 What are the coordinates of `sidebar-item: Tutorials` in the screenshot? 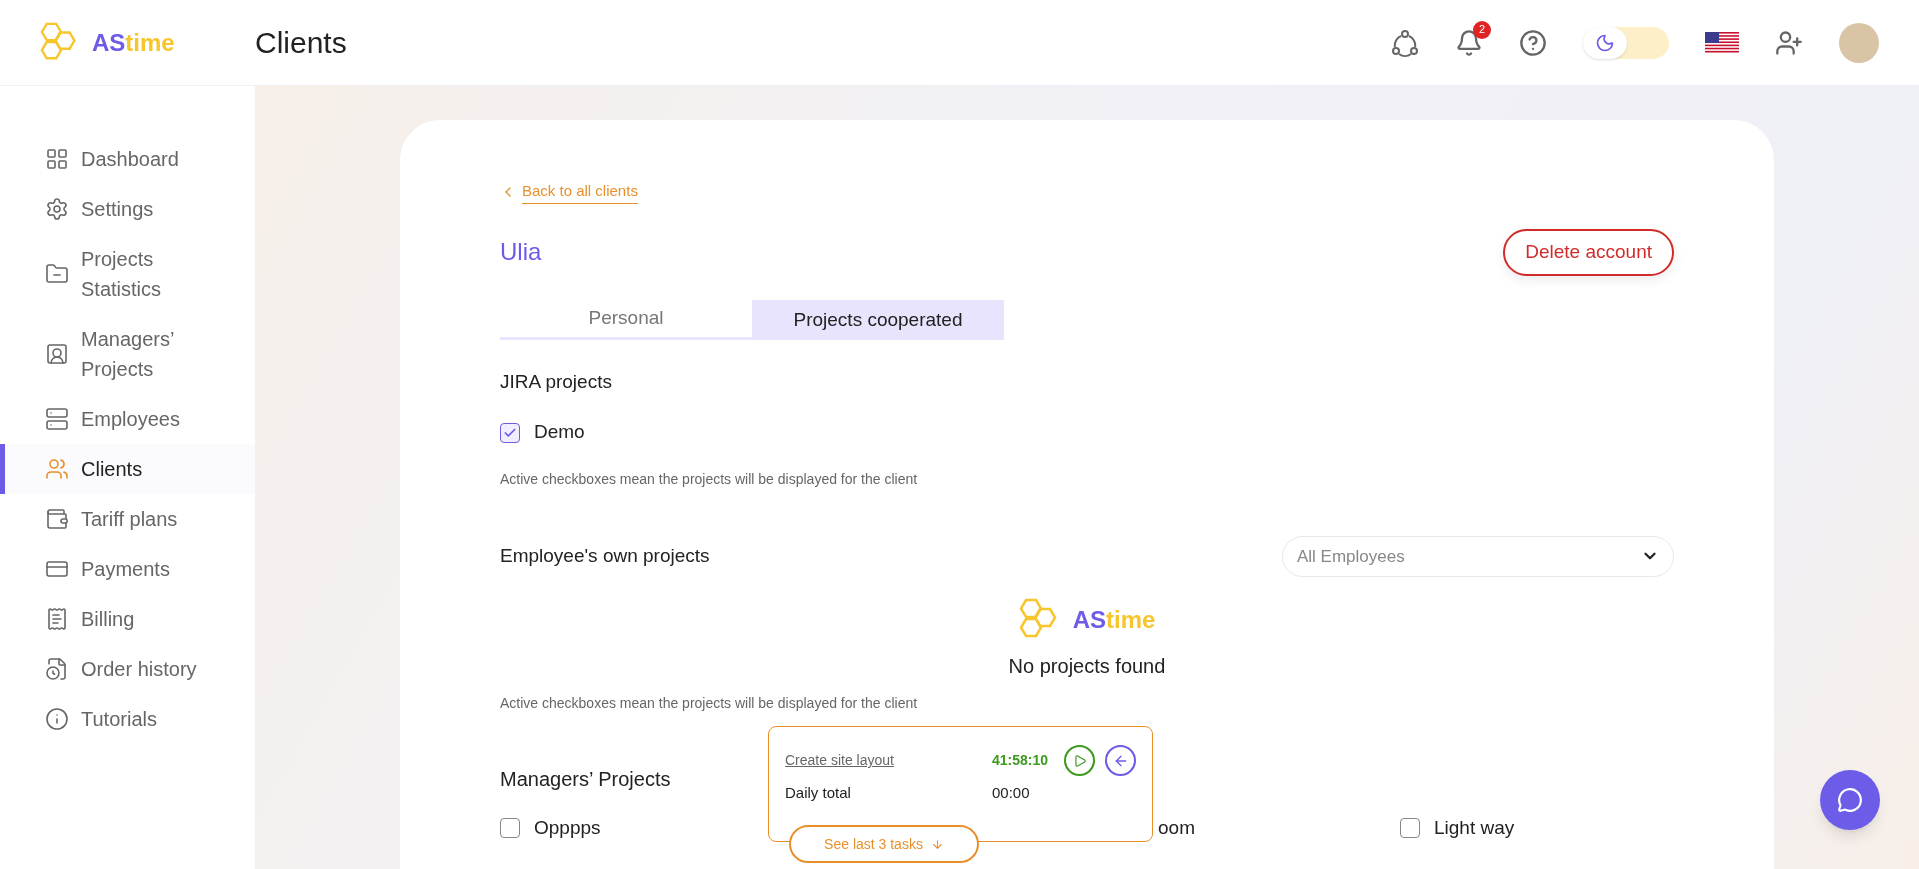 It's located at (127, 719).